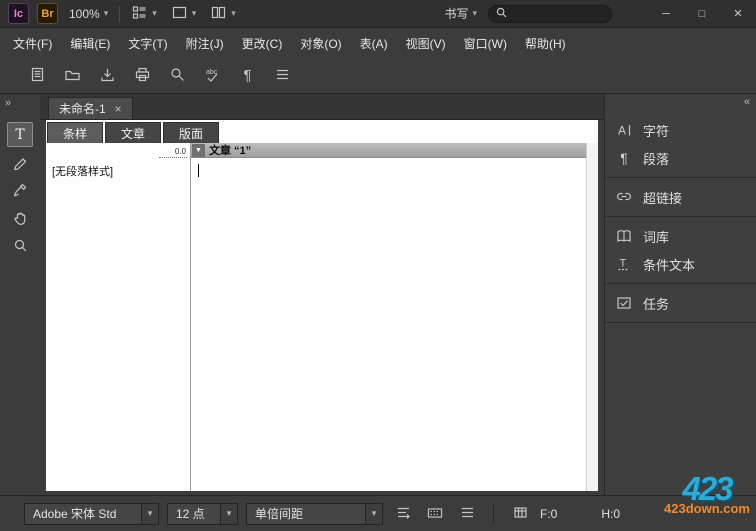 The height and width of the screenshot is (531, 756). Describe the element at coordinates (133, 132) in the screenshot. I see `tab-story: 文章` at that location.